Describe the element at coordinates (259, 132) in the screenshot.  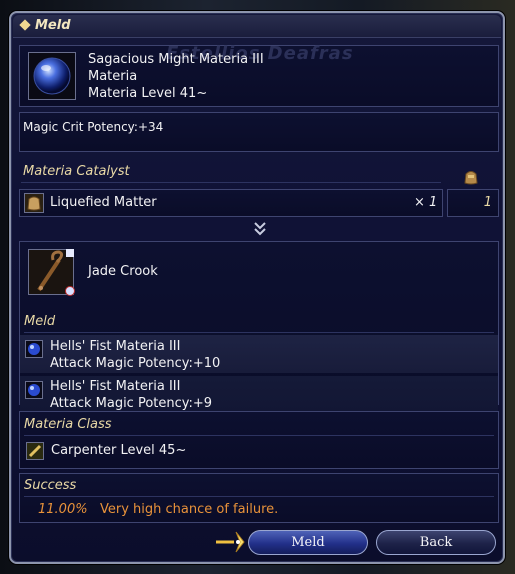
I see `materia-effect-panel: Magic Crit Potency:+34` at that location.